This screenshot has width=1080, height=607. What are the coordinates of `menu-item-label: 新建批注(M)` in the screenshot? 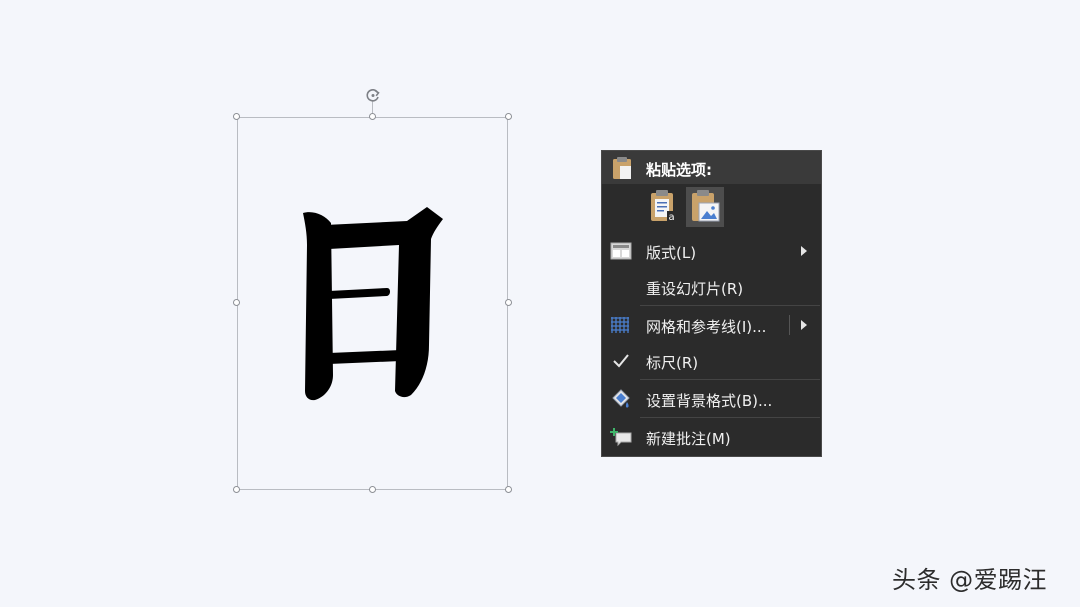 It's located at (688, 439).